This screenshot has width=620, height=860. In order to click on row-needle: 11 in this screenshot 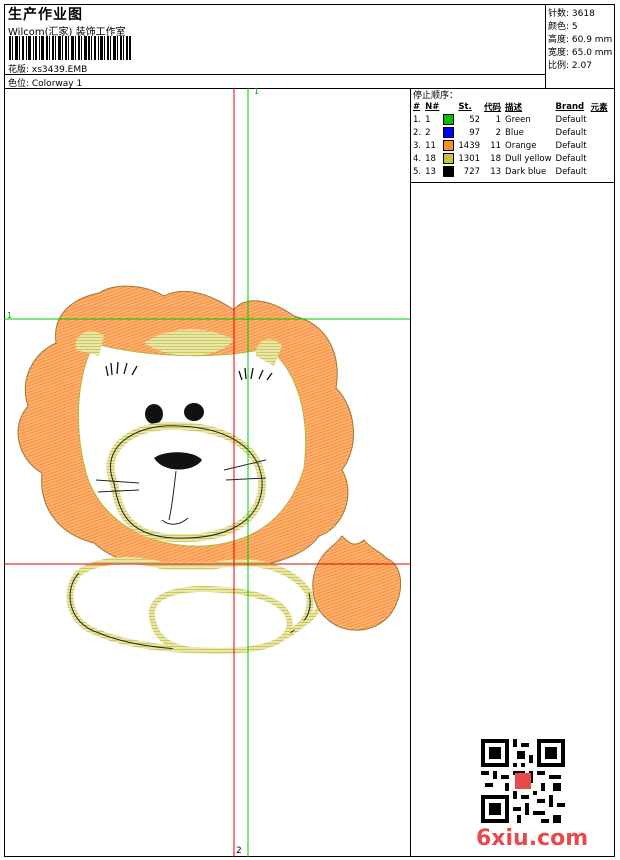, I will do `click(430, 145)`.